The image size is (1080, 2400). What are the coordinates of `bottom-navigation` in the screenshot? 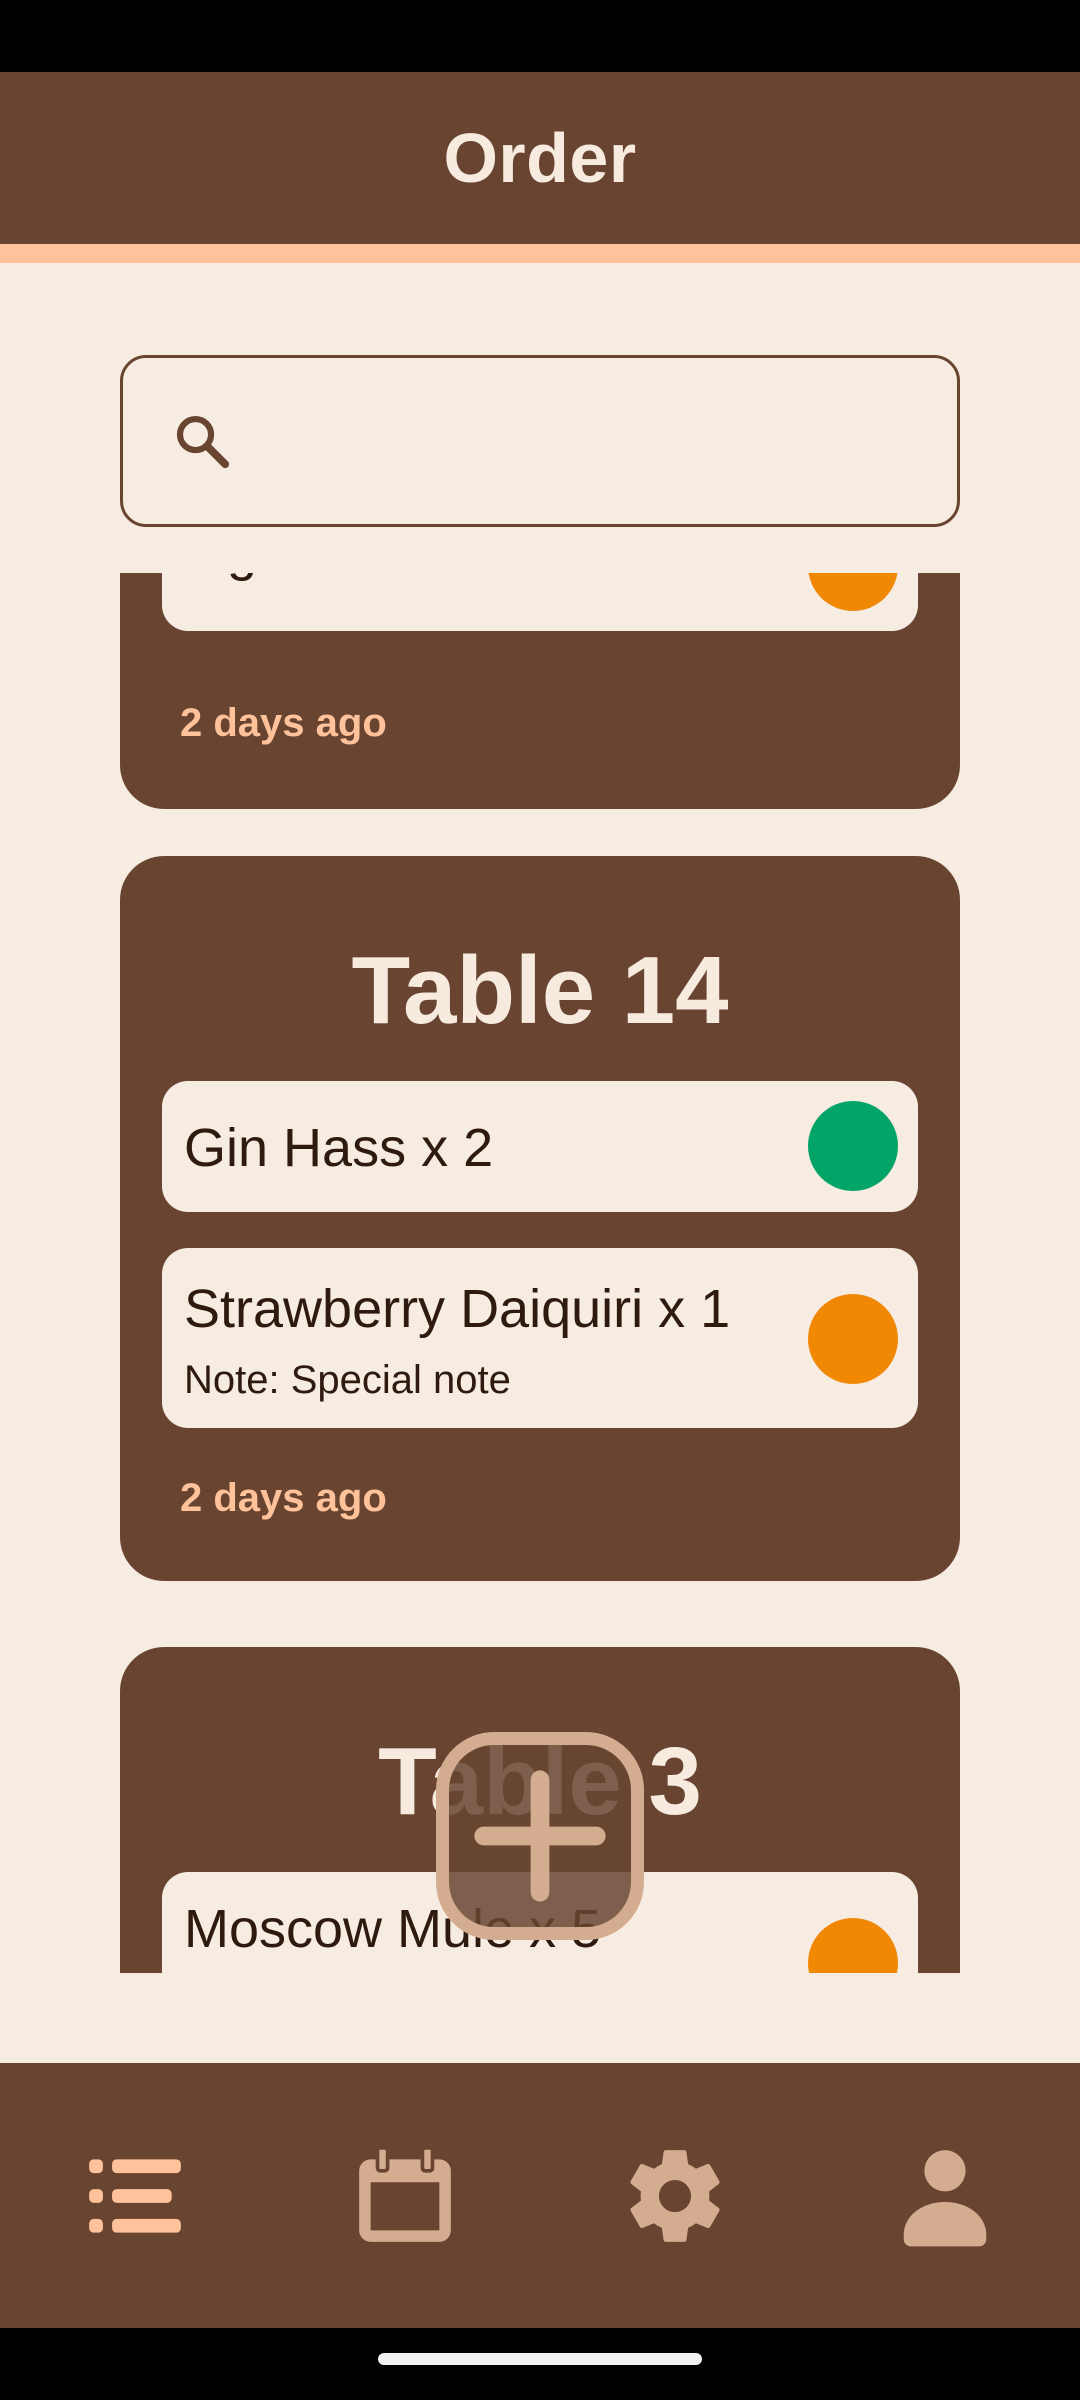 It's located at (540, 2195).